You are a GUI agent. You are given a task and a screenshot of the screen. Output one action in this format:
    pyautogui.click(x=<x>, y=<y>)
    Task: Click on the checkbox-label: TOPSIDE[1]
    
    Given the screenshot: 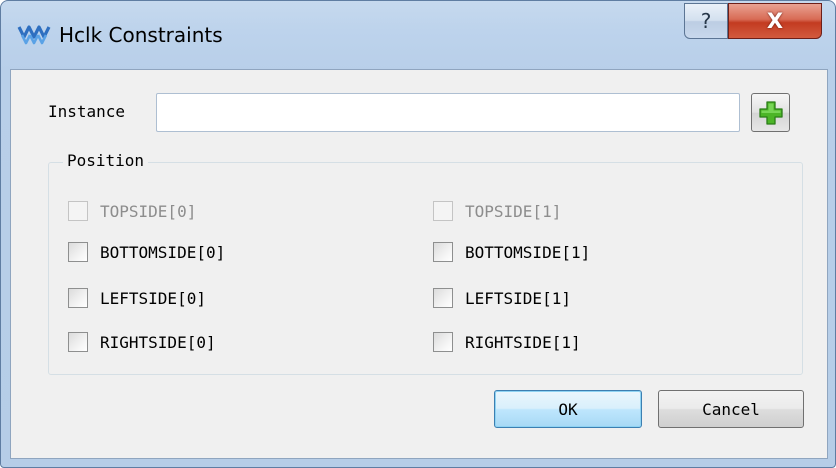 What is the action you would take?
    pyautogui.click(x=513, y=211)
    